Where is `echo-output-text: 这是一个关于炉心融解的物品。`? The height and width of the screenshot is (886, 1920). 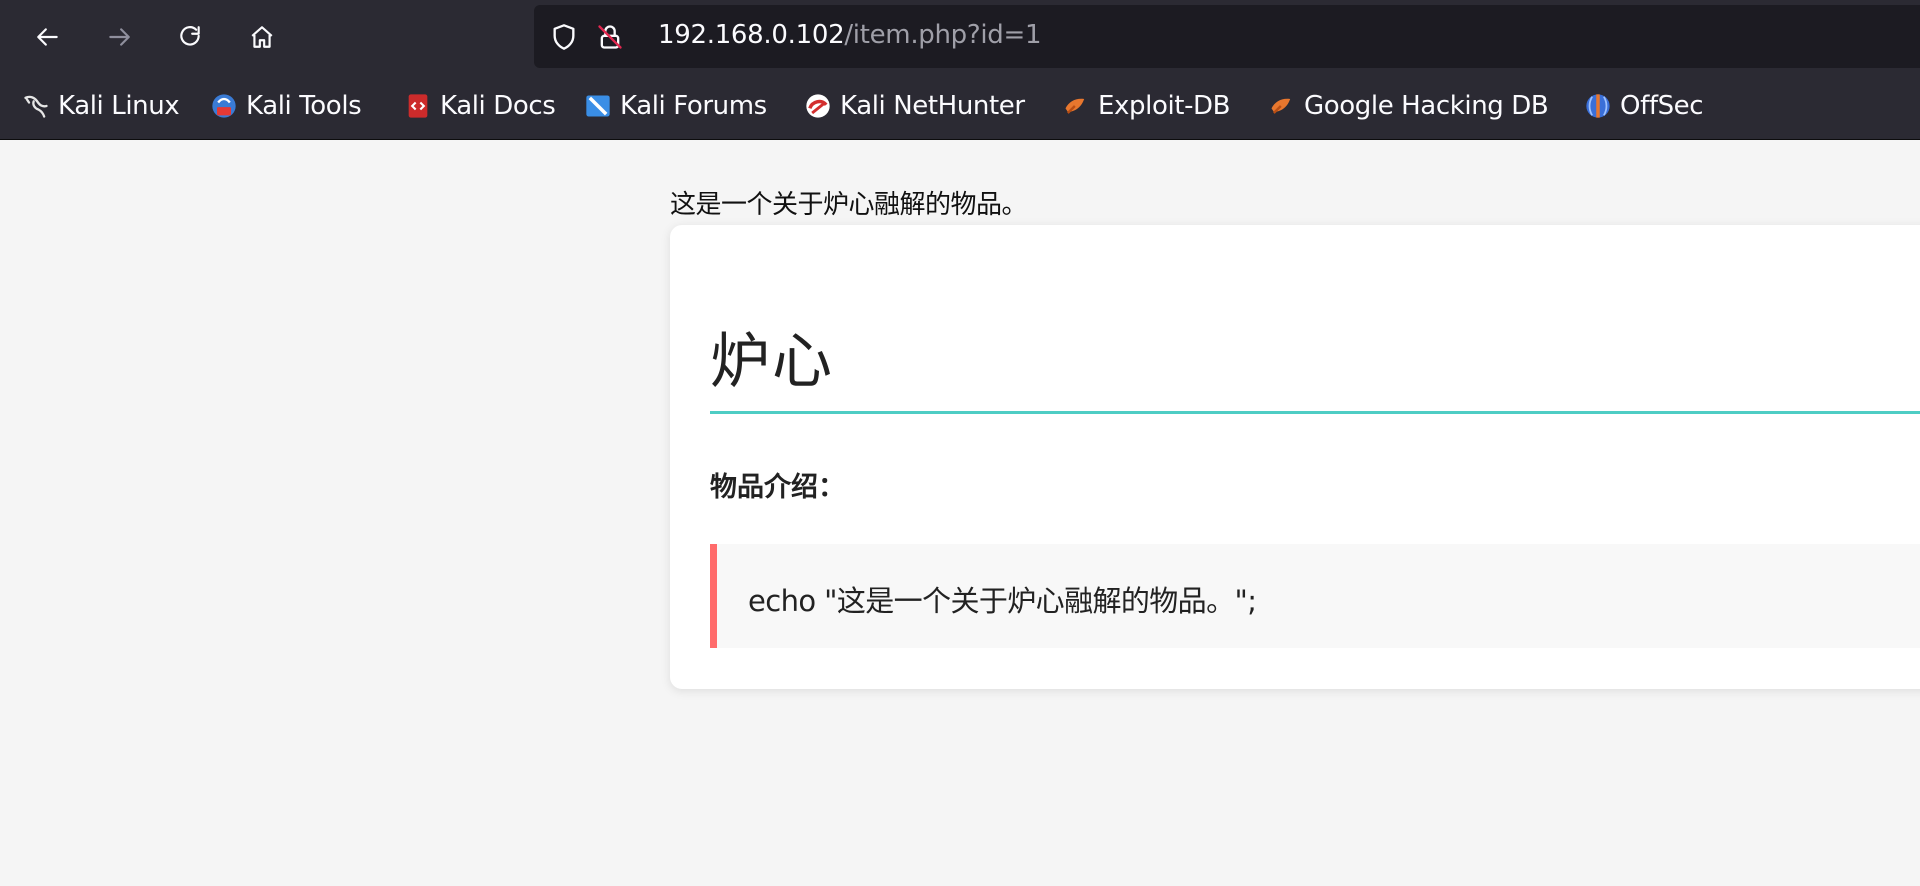
echo-output-text: 这是一个关于炉心融解的物品。 is located at coordinates (849, 205).